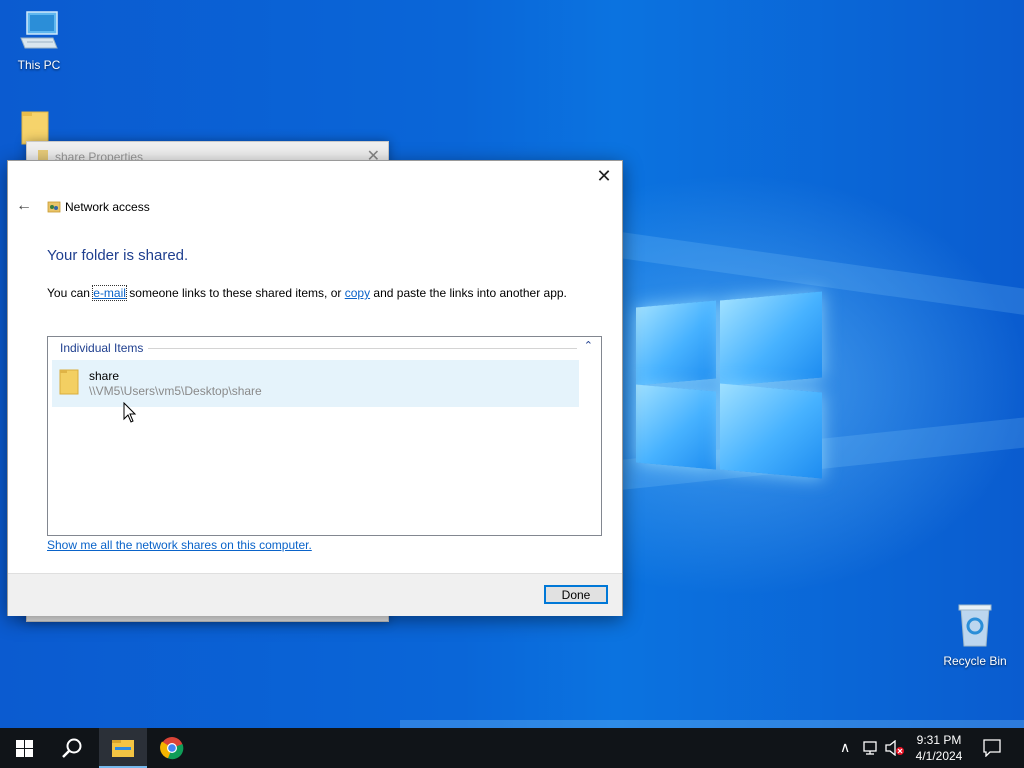 The height and width of the screenshot is (768, 1024). I want to click on done-button: Done, so click(576, 594).